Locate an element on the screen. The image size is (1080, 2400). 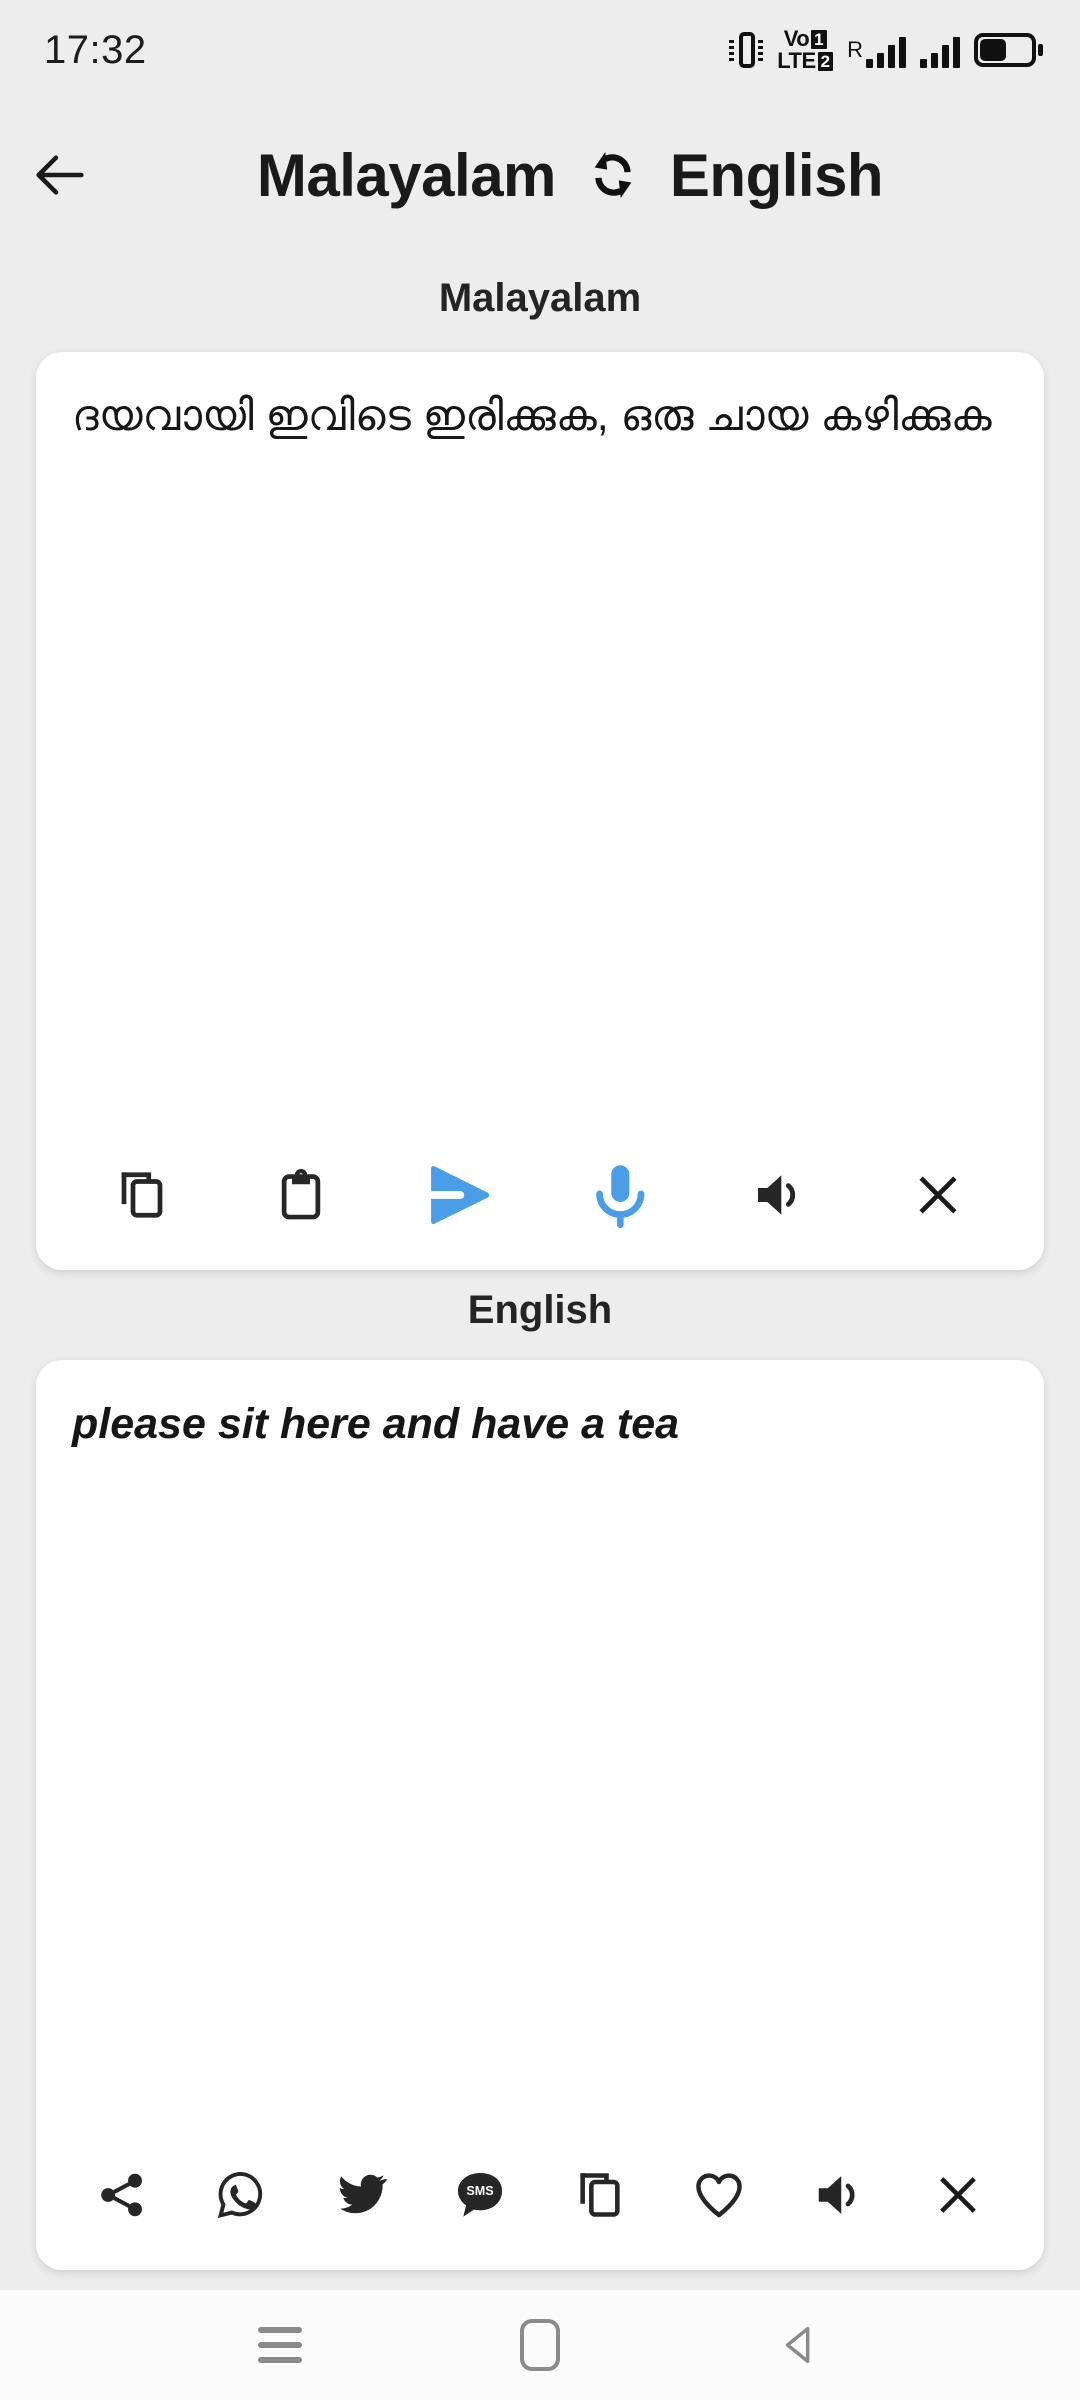
target-copy-button is located at coordinates (600, 2195).